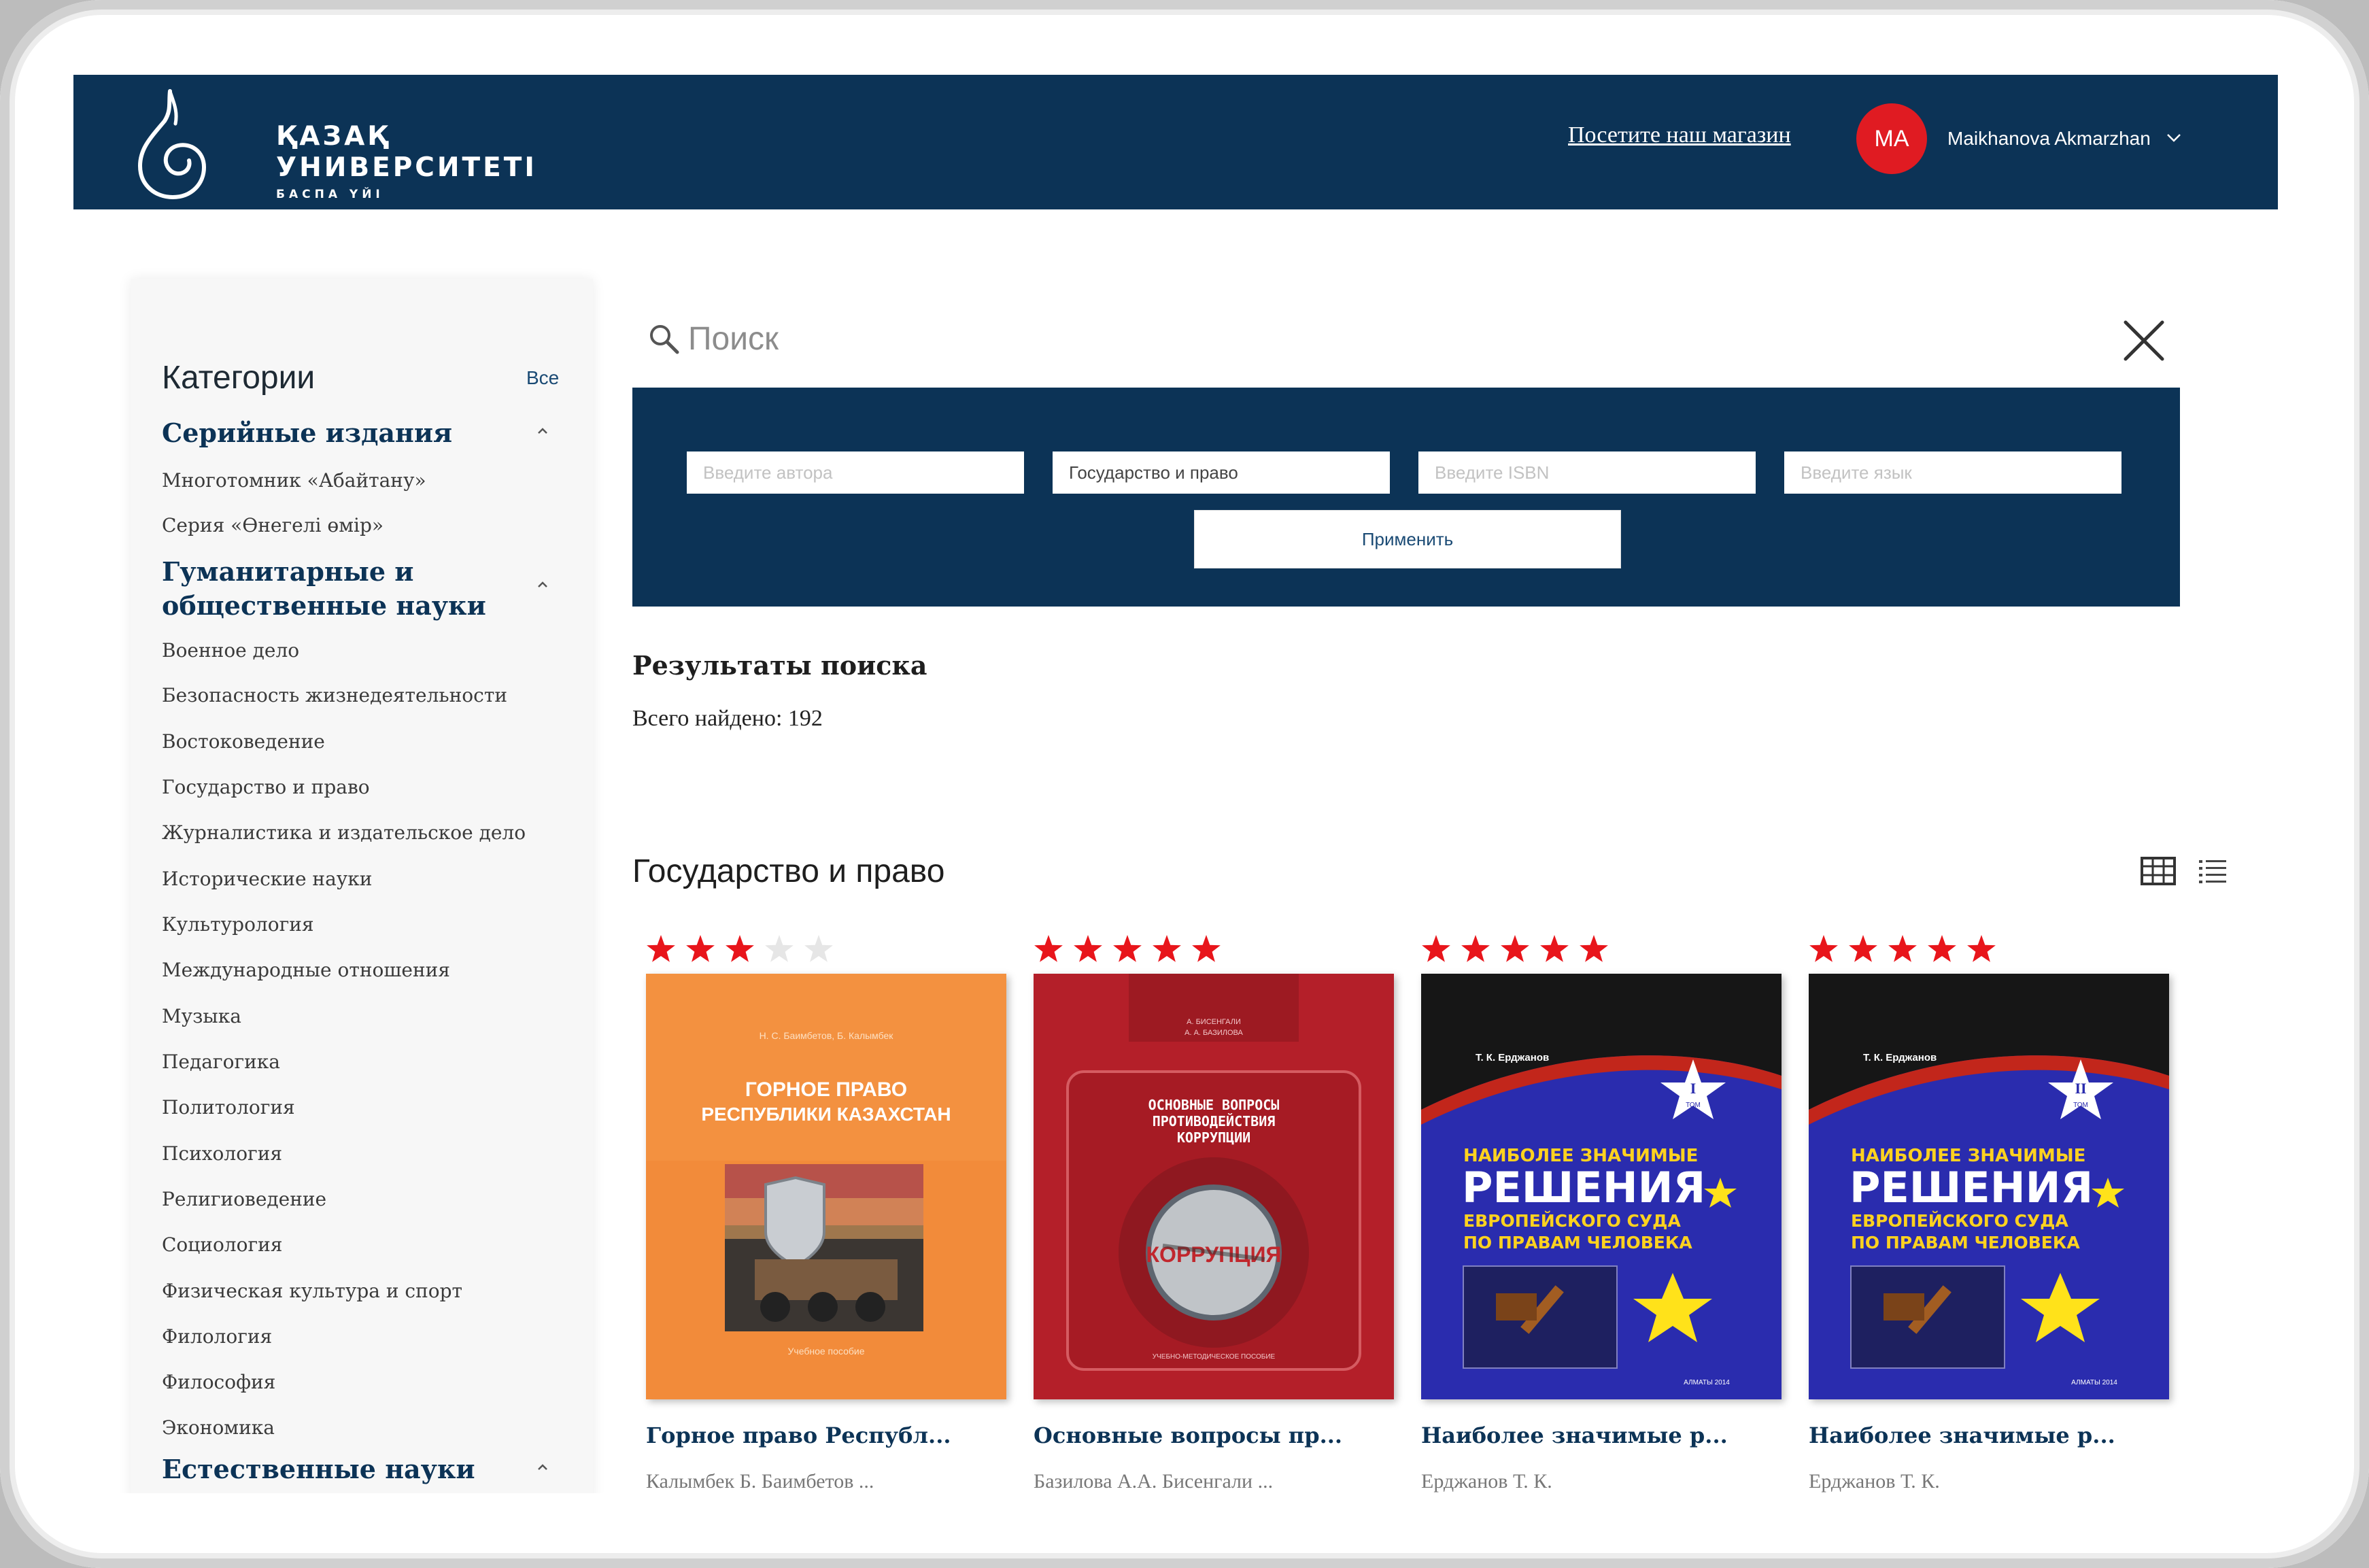 The width and height of the screenshot is (2369, 1568). I want to click on close-icon, so click(2143, 340).